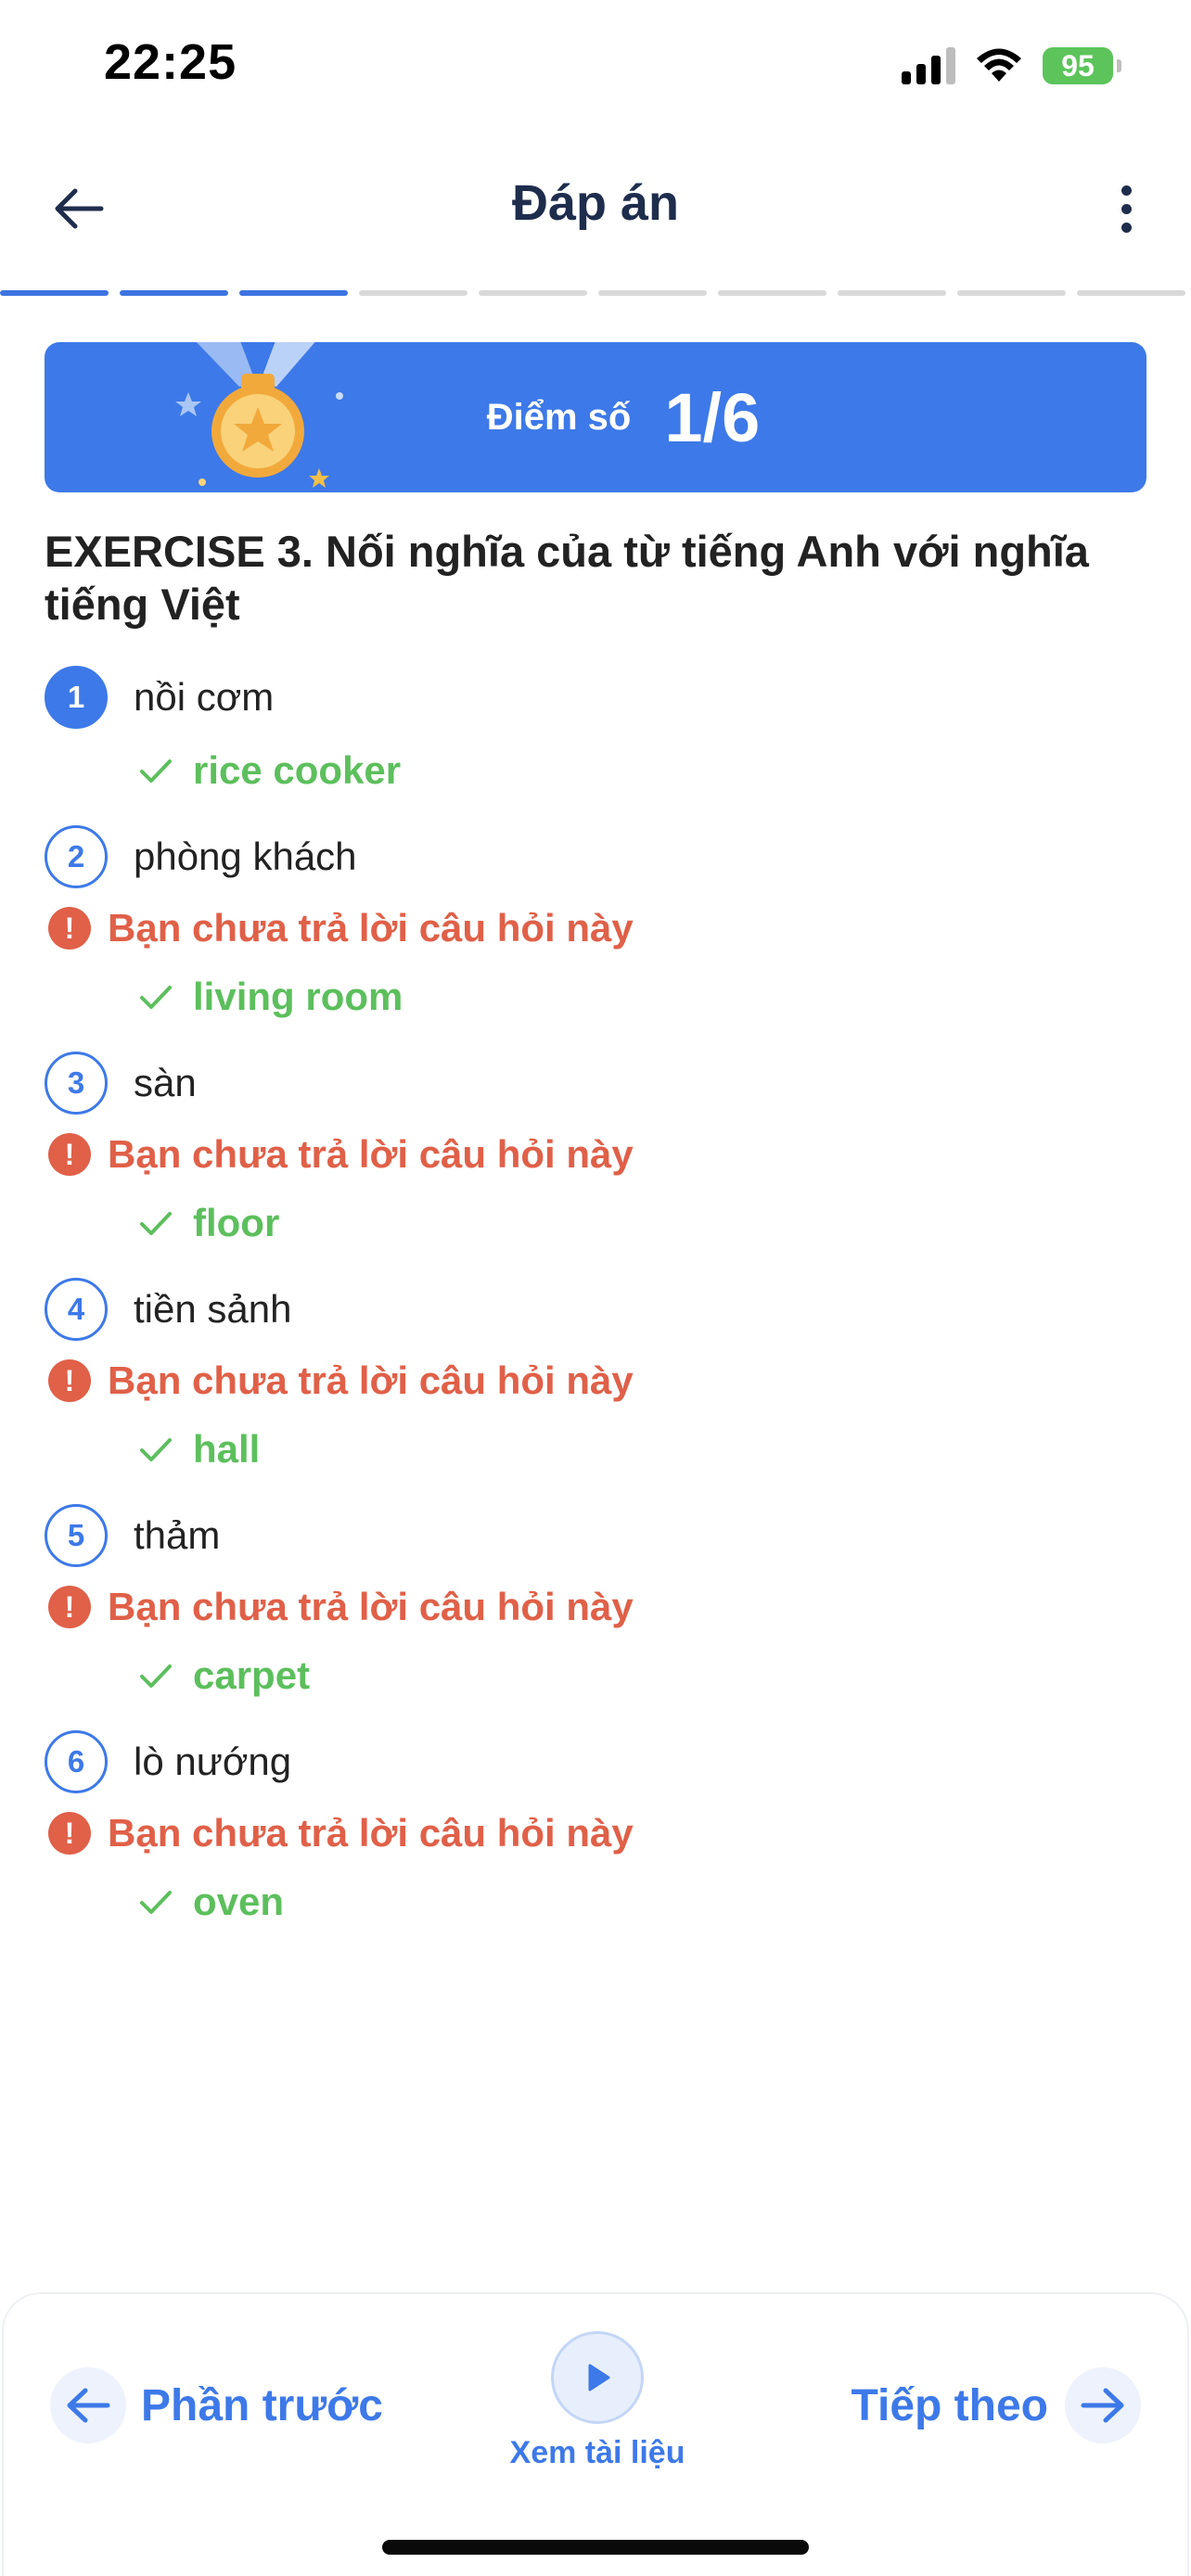 This screenshot has width=1191, height=2576. I want to click on more-vertical-icon, so click(1126, 191).